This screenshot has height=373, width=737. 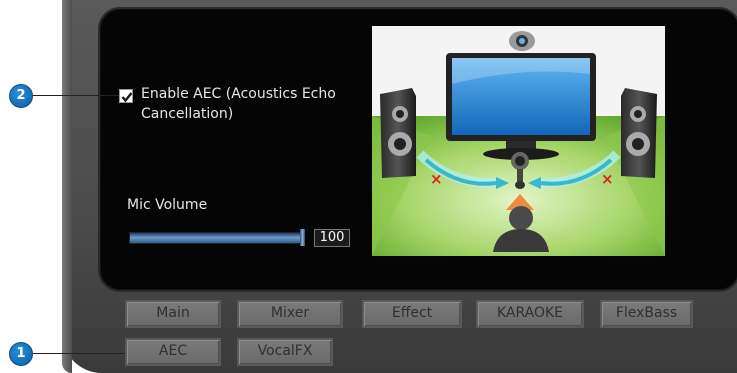 I want to click on tab-flexbass: FlexBass, so click(x=646, y=314).